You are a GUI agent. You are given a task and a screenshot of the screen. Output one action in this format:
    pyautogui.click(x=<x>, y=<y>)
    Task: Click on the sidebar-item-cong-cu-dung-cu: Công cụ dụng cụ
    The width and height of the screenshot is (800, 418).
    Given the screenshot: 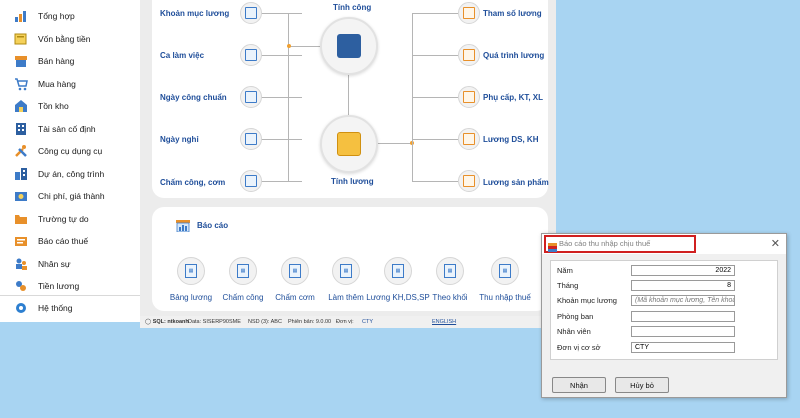 What is the action you would take?
    pyautogui.click(x=70, y=151)
    